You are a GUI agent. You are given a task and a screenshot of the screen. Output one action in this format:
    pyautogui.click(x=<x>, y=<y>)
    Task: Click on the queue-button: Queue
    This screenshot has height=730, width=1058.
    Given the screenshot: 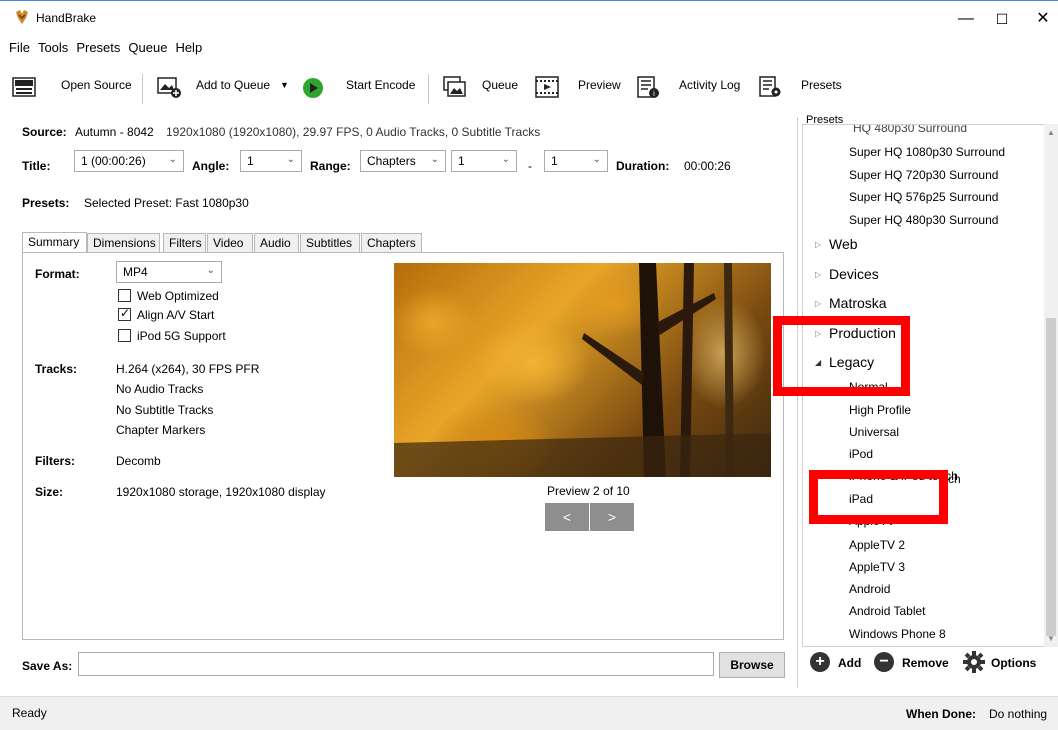 What is the action you would take?
    pyautogui.click(x=500, y=85)
    